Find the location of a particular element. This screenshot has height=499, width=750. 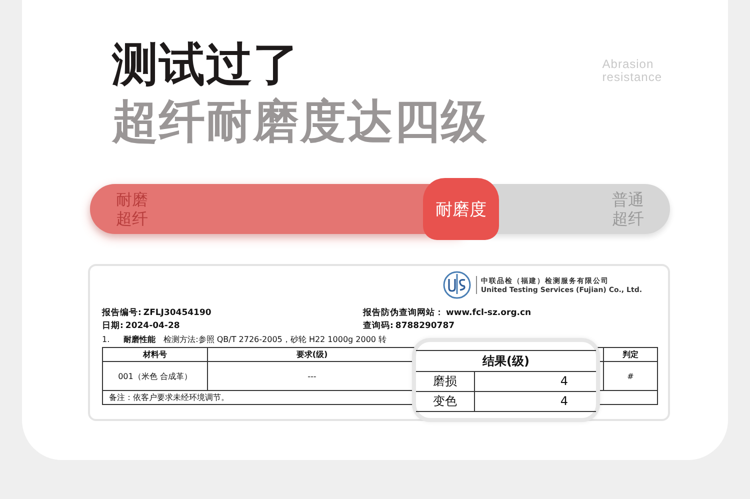

bar-label: 耐磨 超纤 is located at coordinates (132, 209).